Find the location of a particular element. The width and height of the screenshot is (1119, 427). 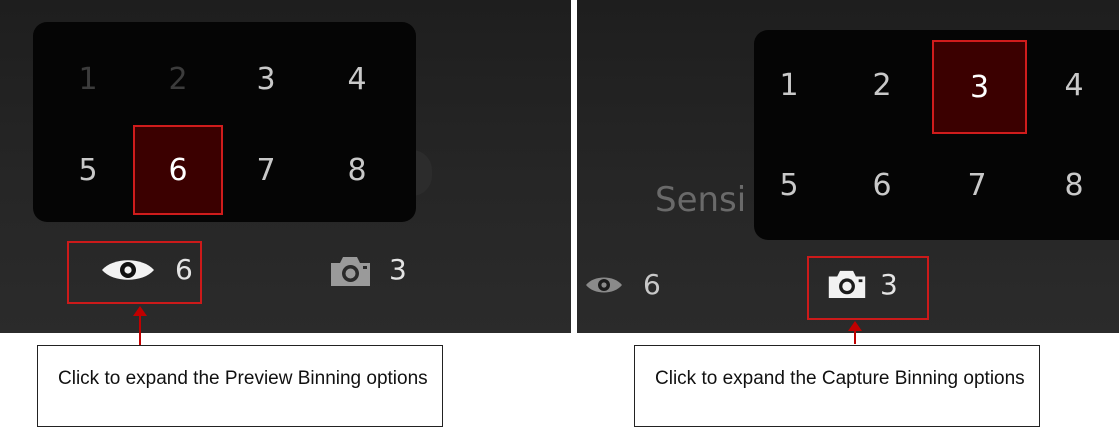

preview-callout-arrow-head is located at coordinates (140, 311).